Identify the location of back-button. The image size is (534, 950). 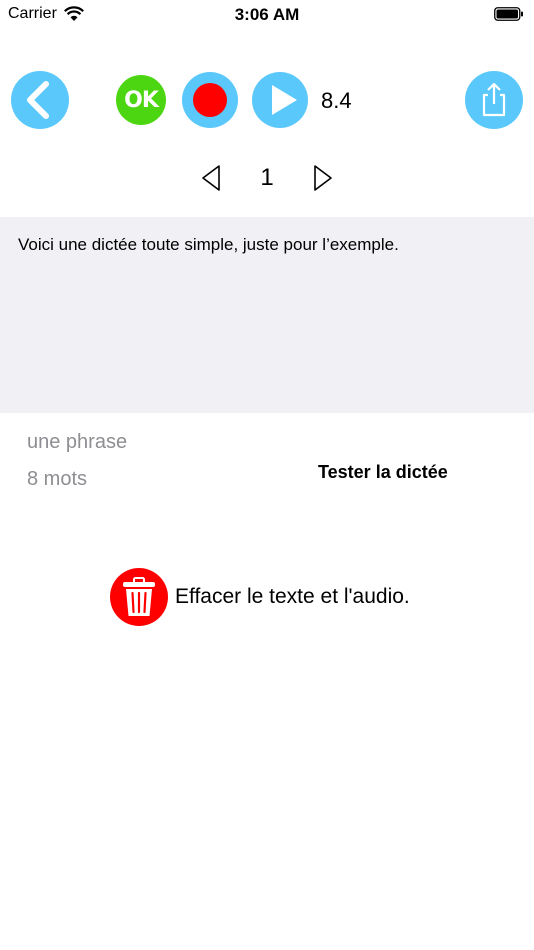
(40, 100).